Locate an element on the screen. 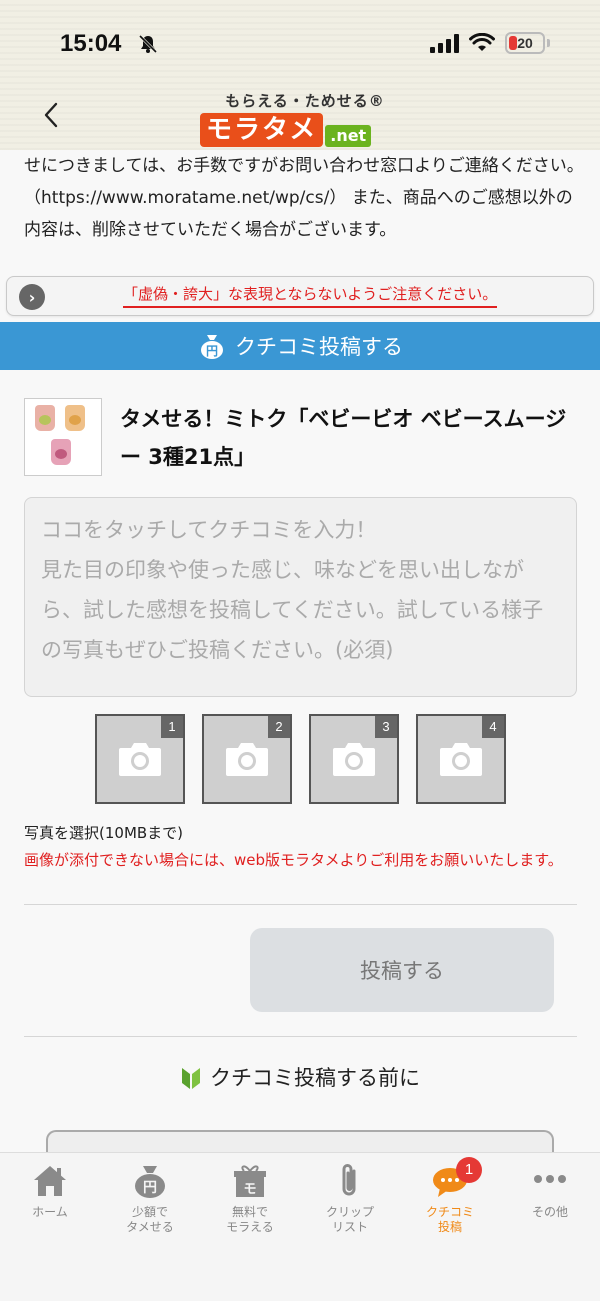 Image resolution: width=600 pixels, height=1301 pixels. post-review-banner: 円 クチコミ投稿する is located at coordinates (300, 346).